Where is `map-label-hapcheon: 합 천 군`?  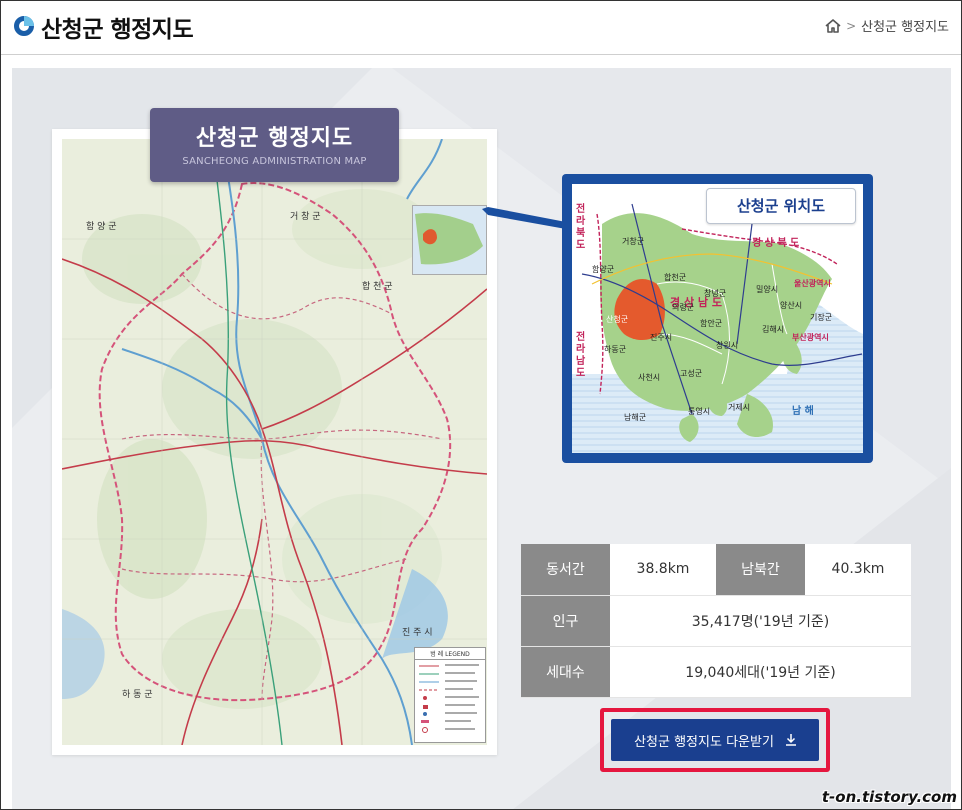 map-label-hapcheon: 합 천 군 is located at coordinates (377, 287).